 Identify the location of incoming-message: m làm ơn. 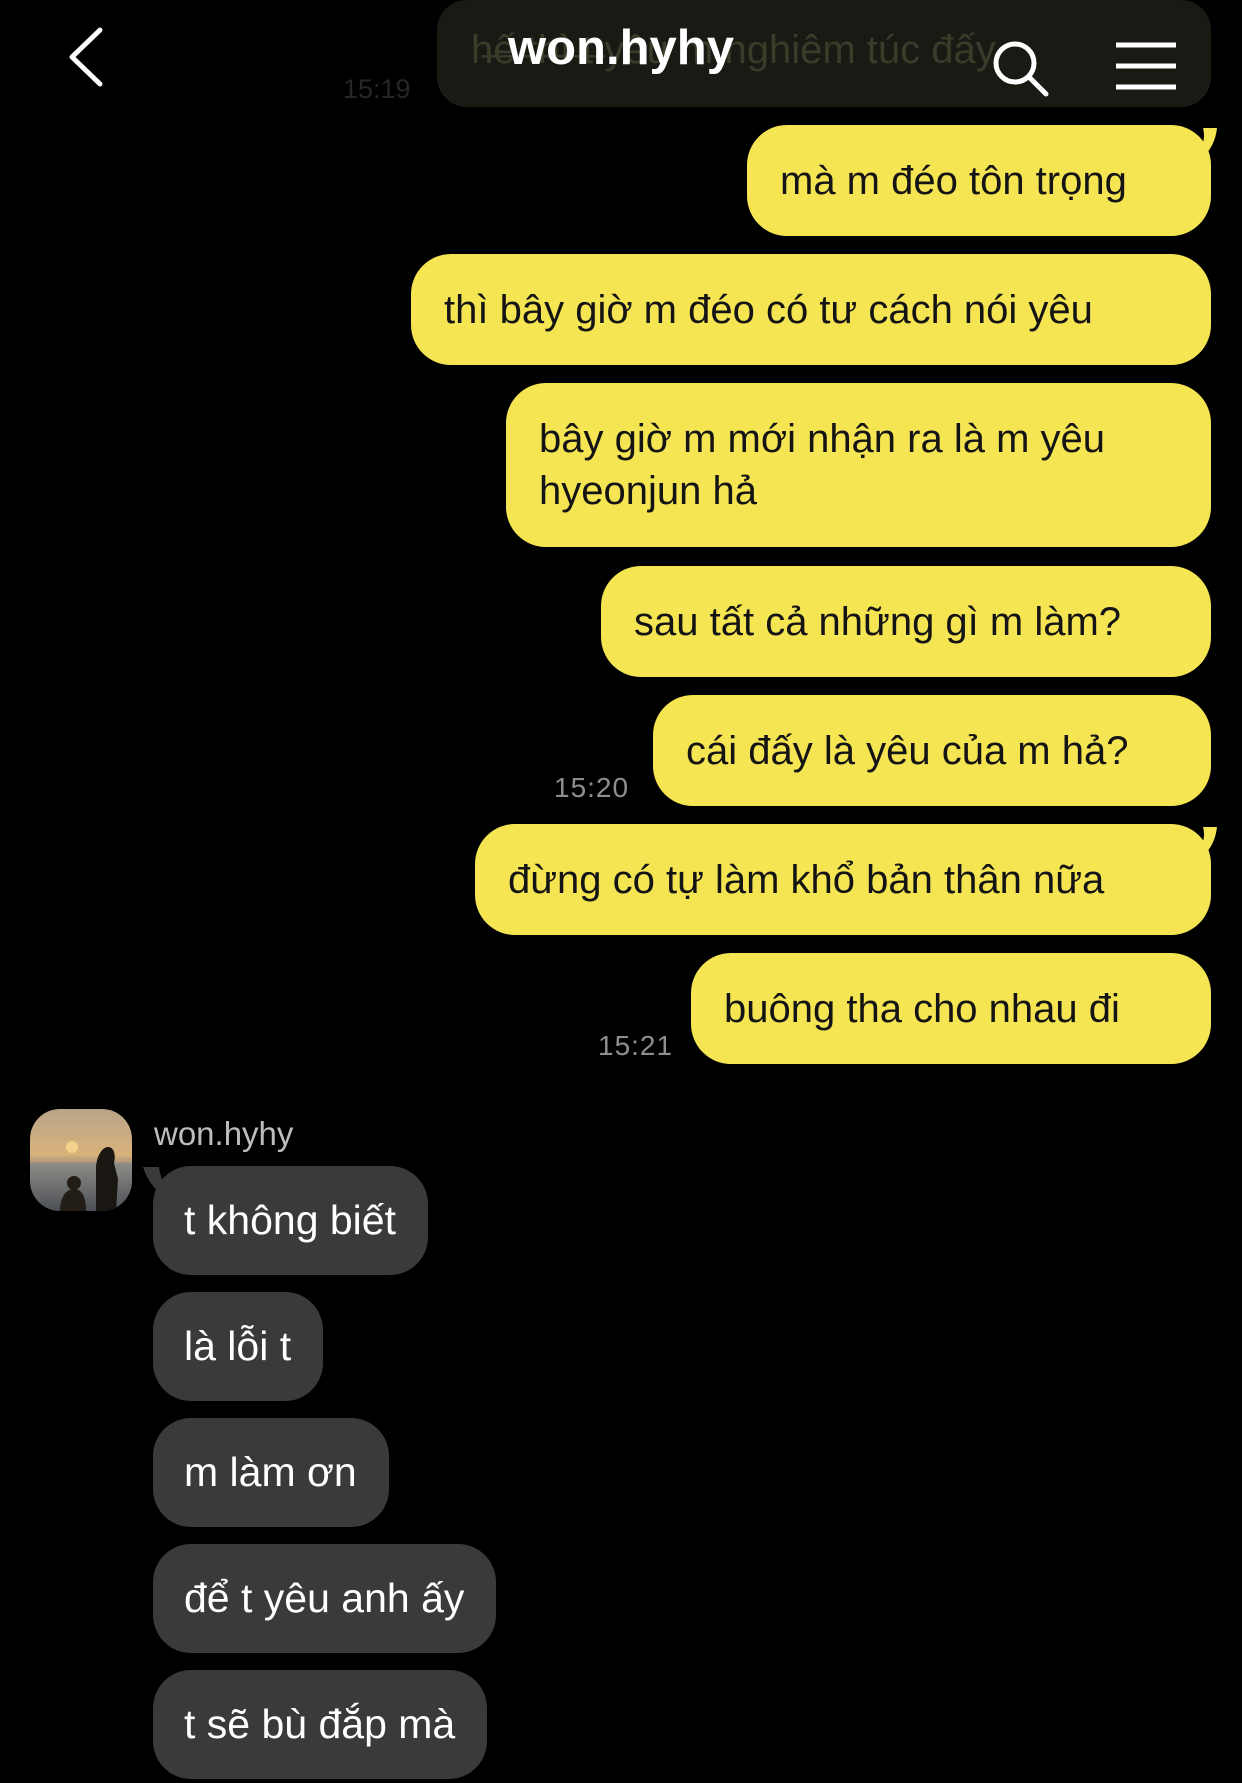
(271, 1472).